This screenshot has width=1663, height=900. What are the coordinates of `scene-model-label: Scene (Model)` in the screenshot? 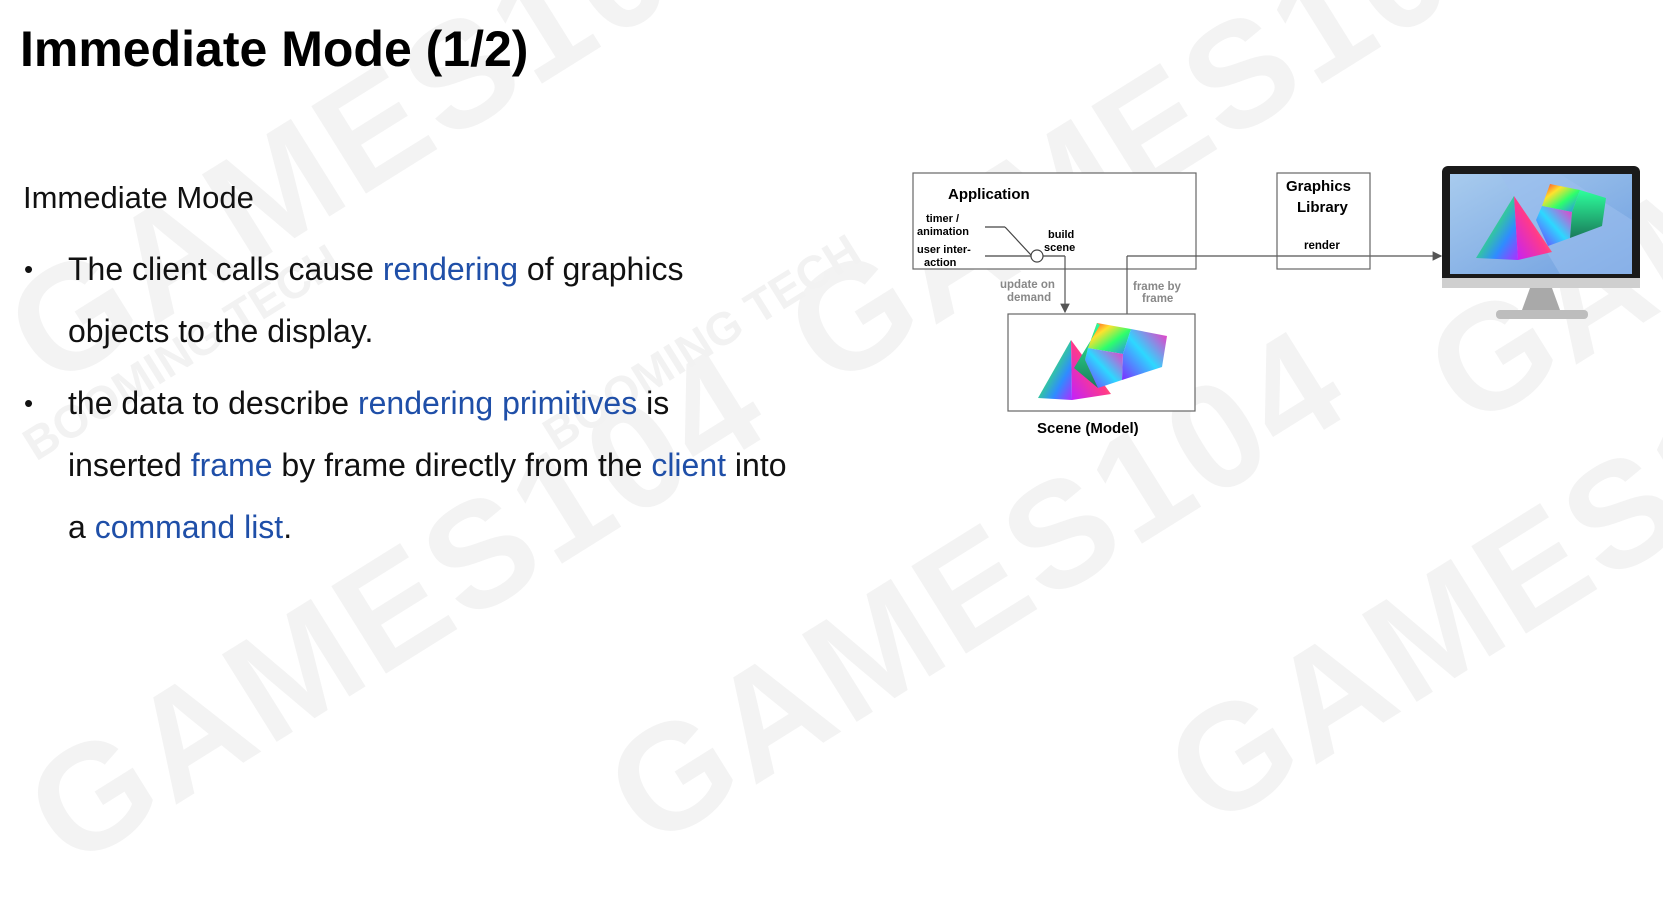 It's located at (1088, 428).